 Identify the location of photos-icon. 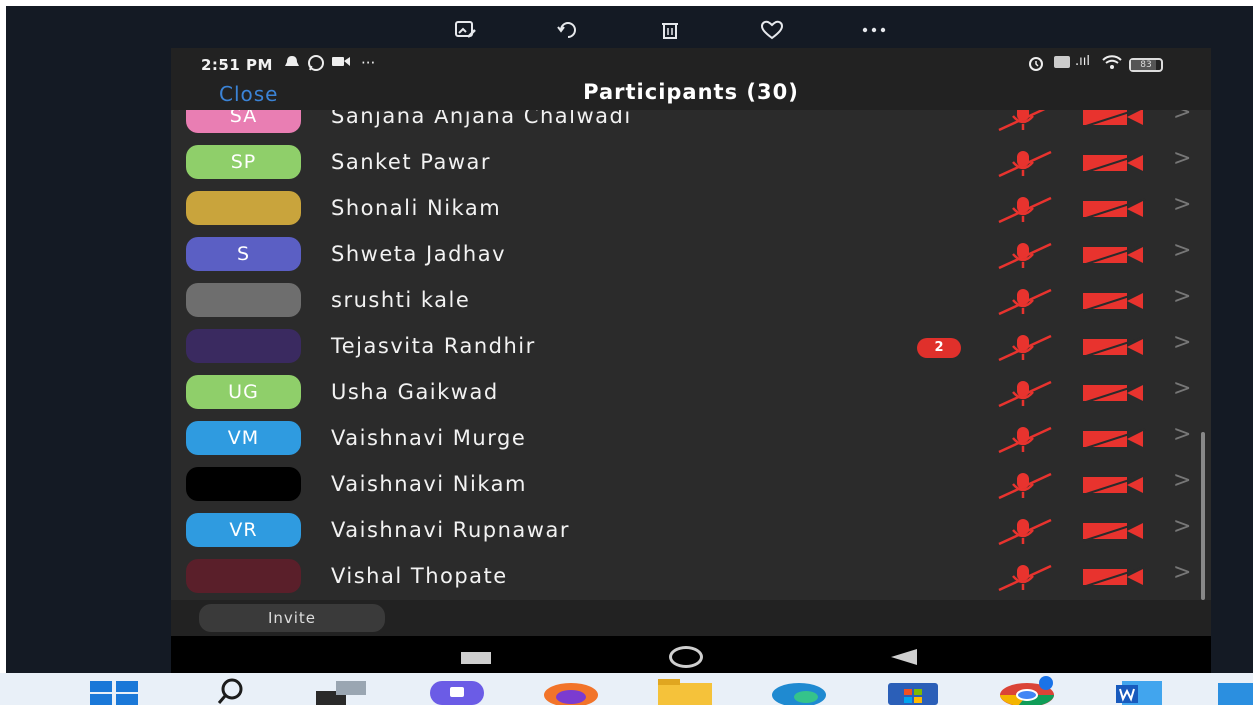
(1232, 690).